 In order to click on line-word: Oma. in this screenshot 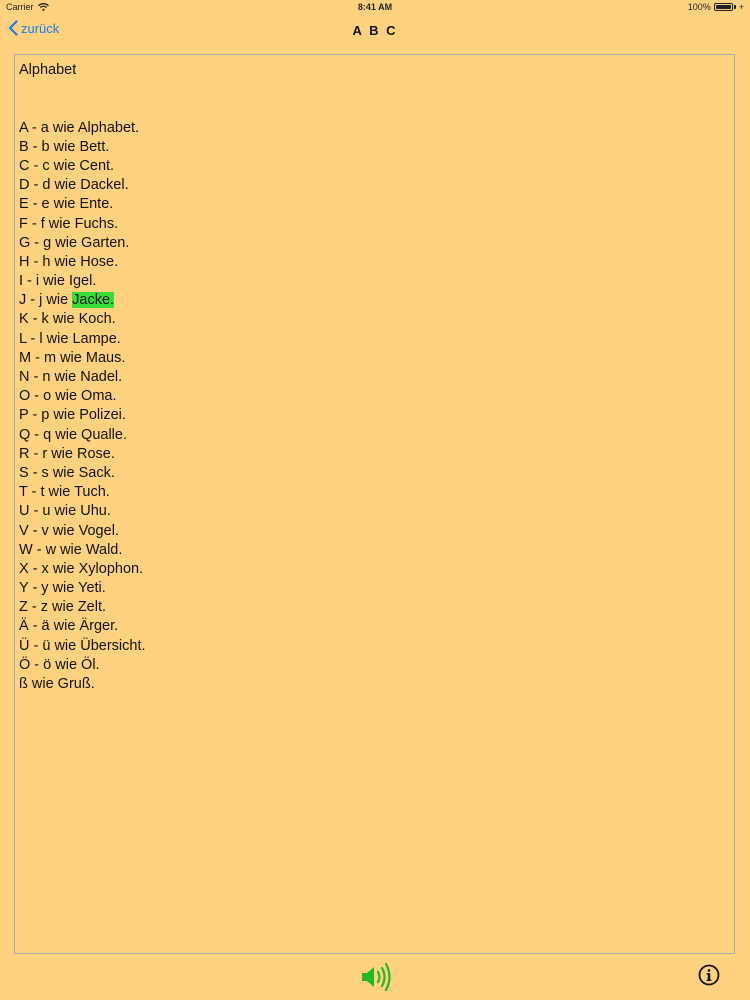, I will do `click(99, 396)`.